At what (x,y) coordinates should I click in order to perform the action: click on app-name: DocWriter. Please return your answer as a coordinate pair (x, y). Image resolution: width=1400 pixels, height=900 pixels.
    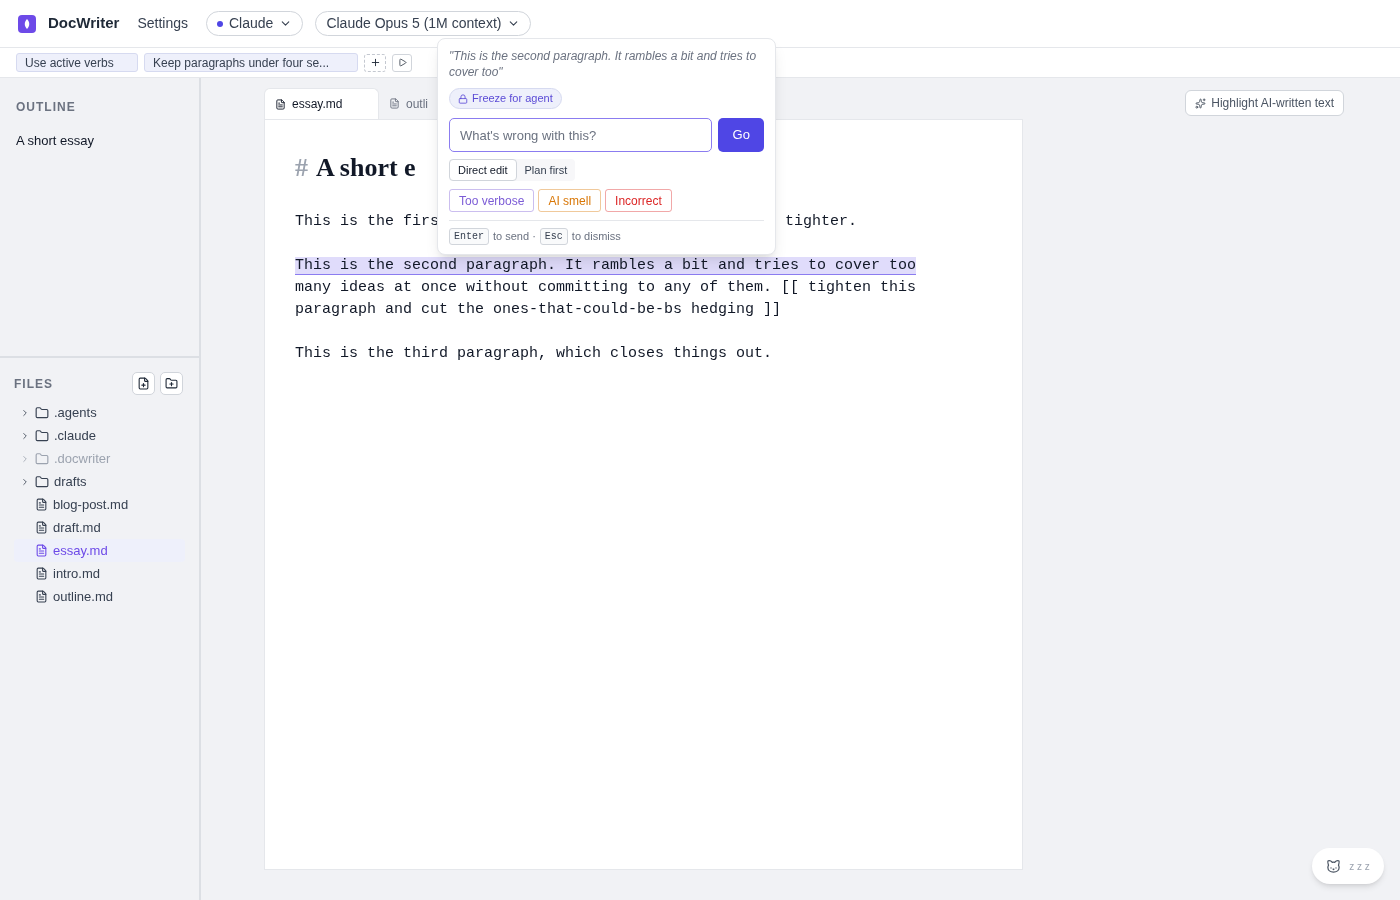
    Looking at the image, I should click on (84, 23).